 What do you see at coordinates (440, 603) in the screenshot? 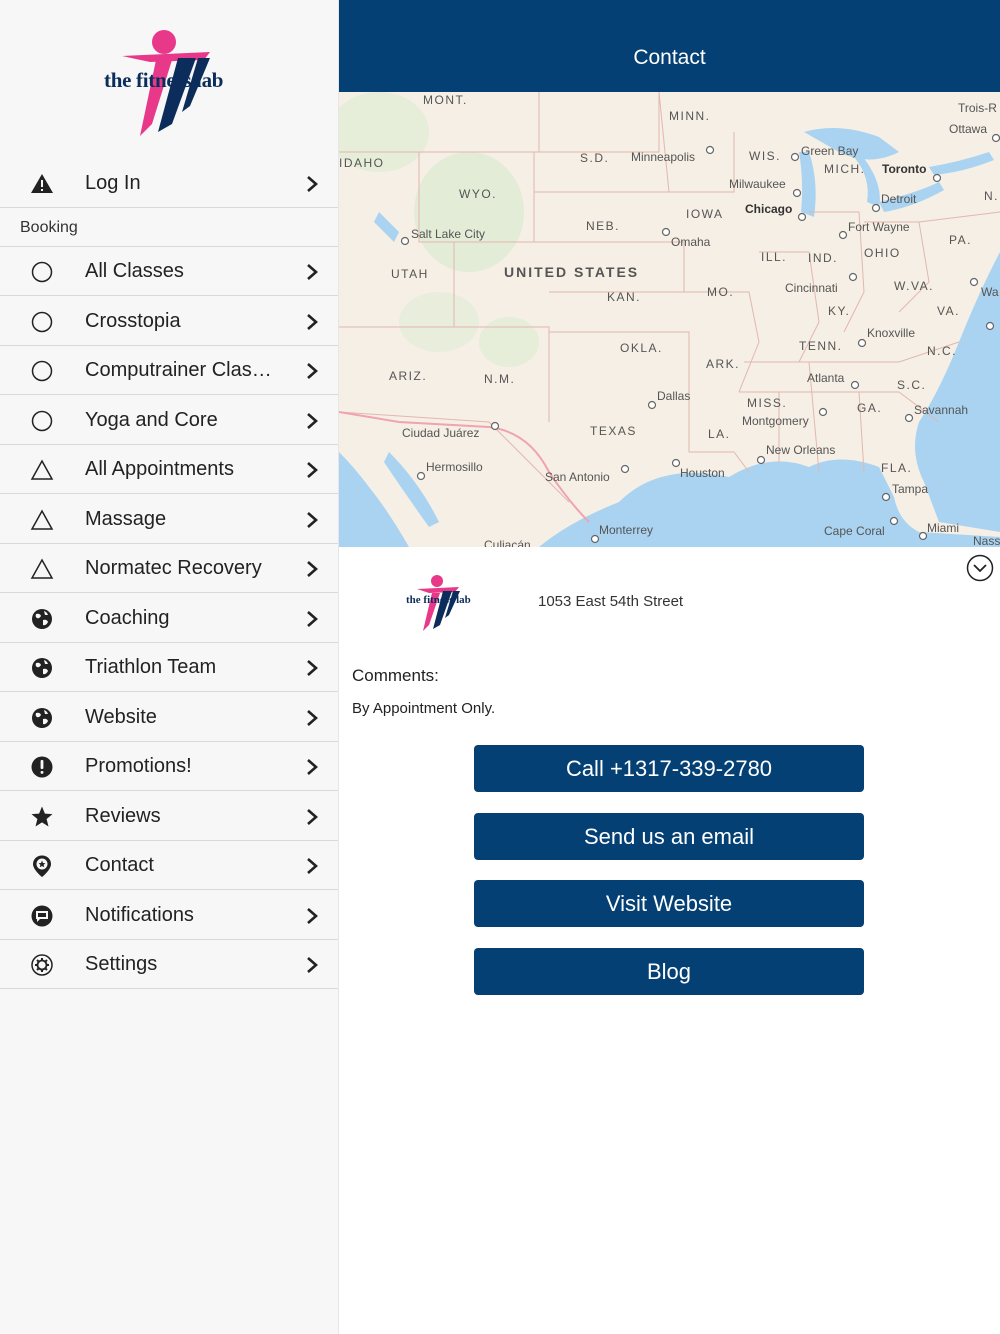
I see `business-logo: the fitness lab` at bounding box center [440, 603].